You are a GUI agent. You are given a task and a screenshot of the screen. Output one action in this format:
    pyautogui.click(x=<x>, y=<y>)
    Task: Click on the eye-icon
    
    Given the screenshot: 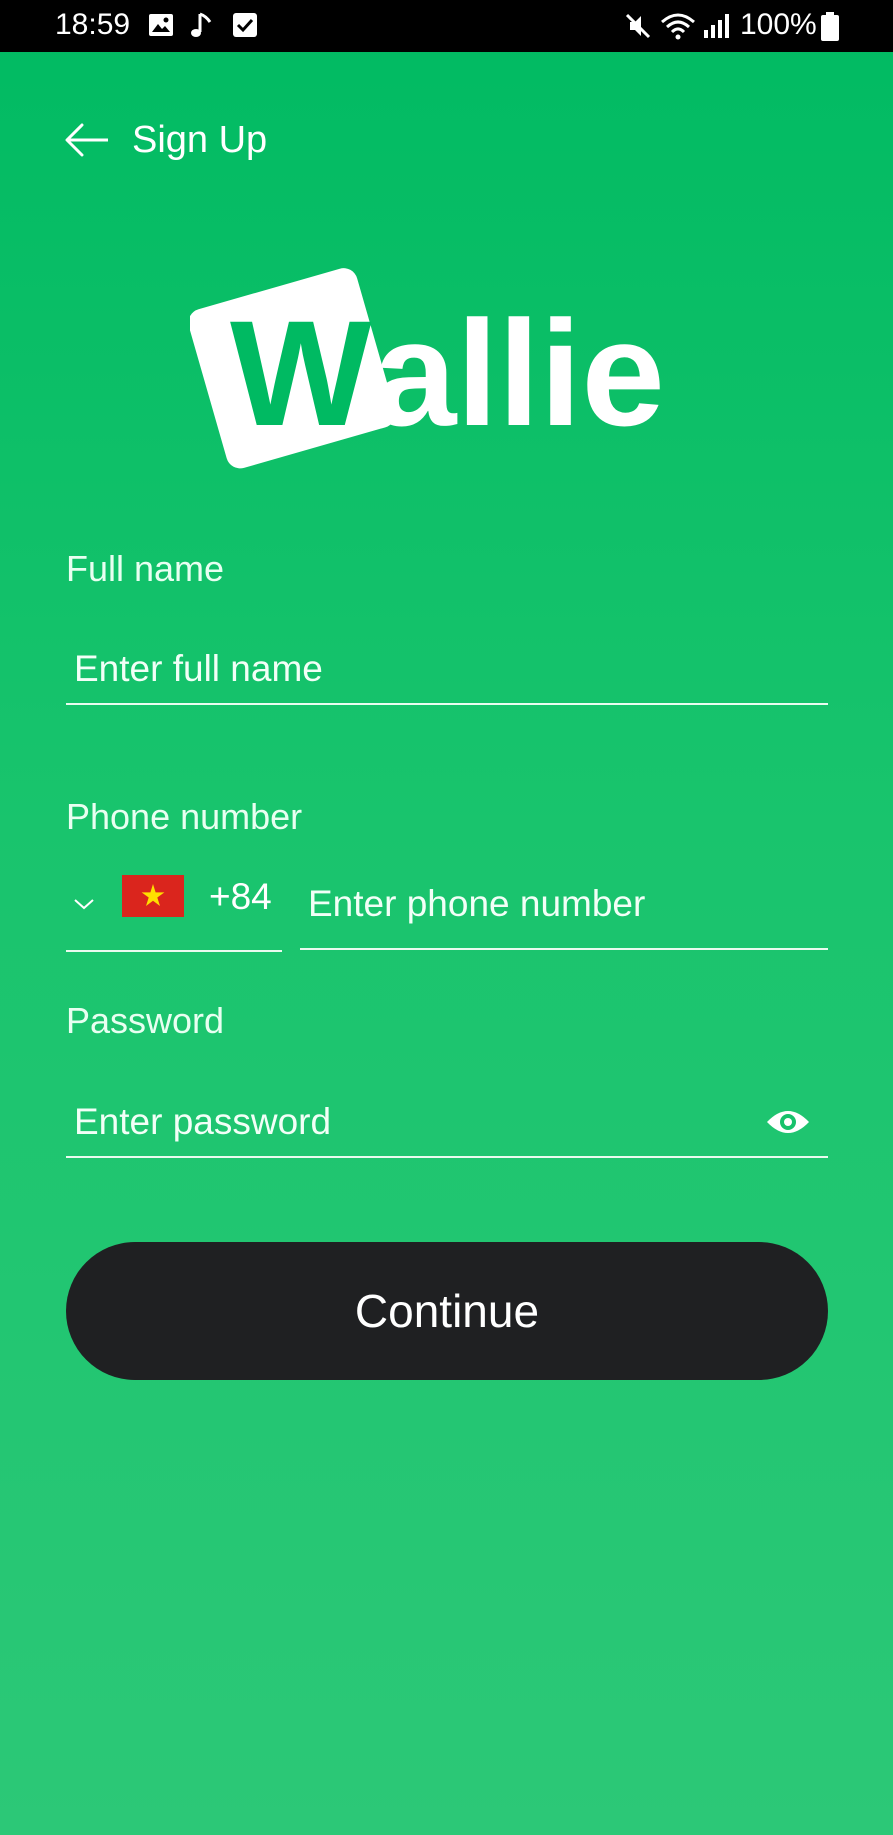 What is the action you would take?
    pyautogui.click(x=788, y=1122)
    